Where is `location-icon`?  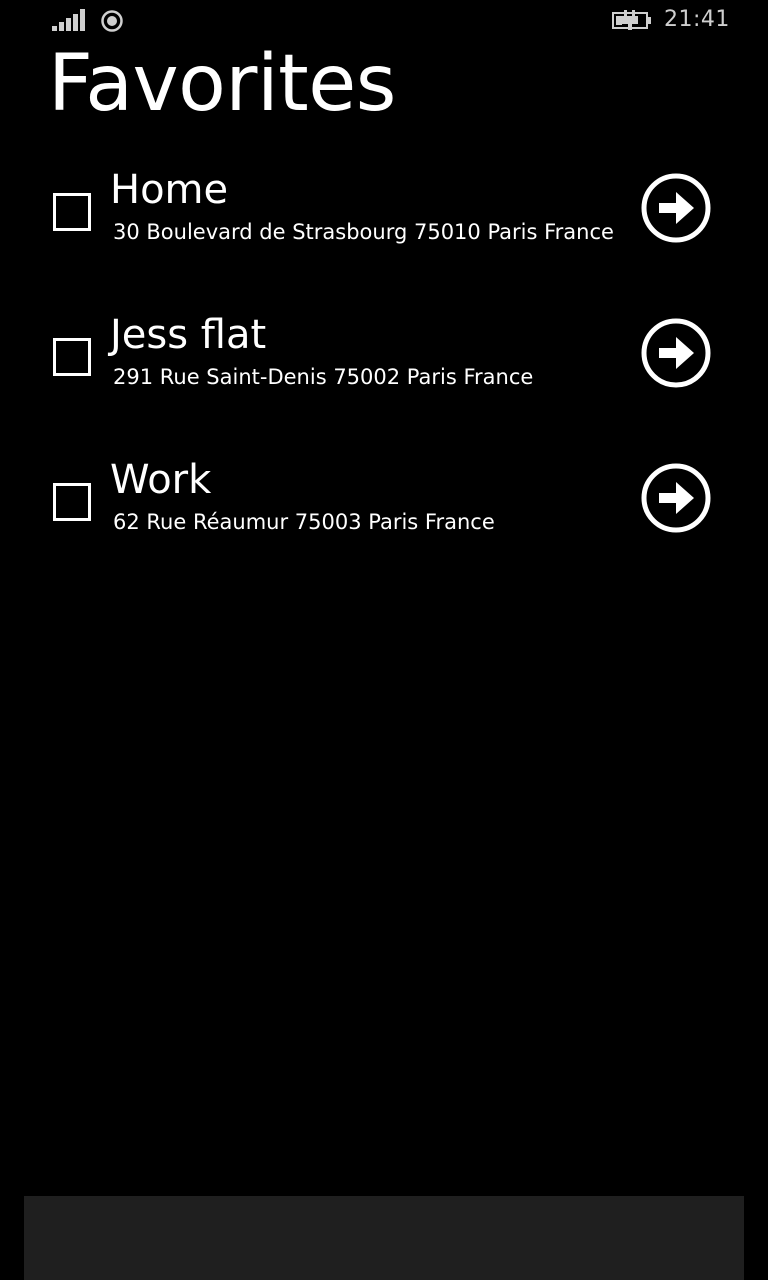
location-icon is located at coordinates (112, 21).